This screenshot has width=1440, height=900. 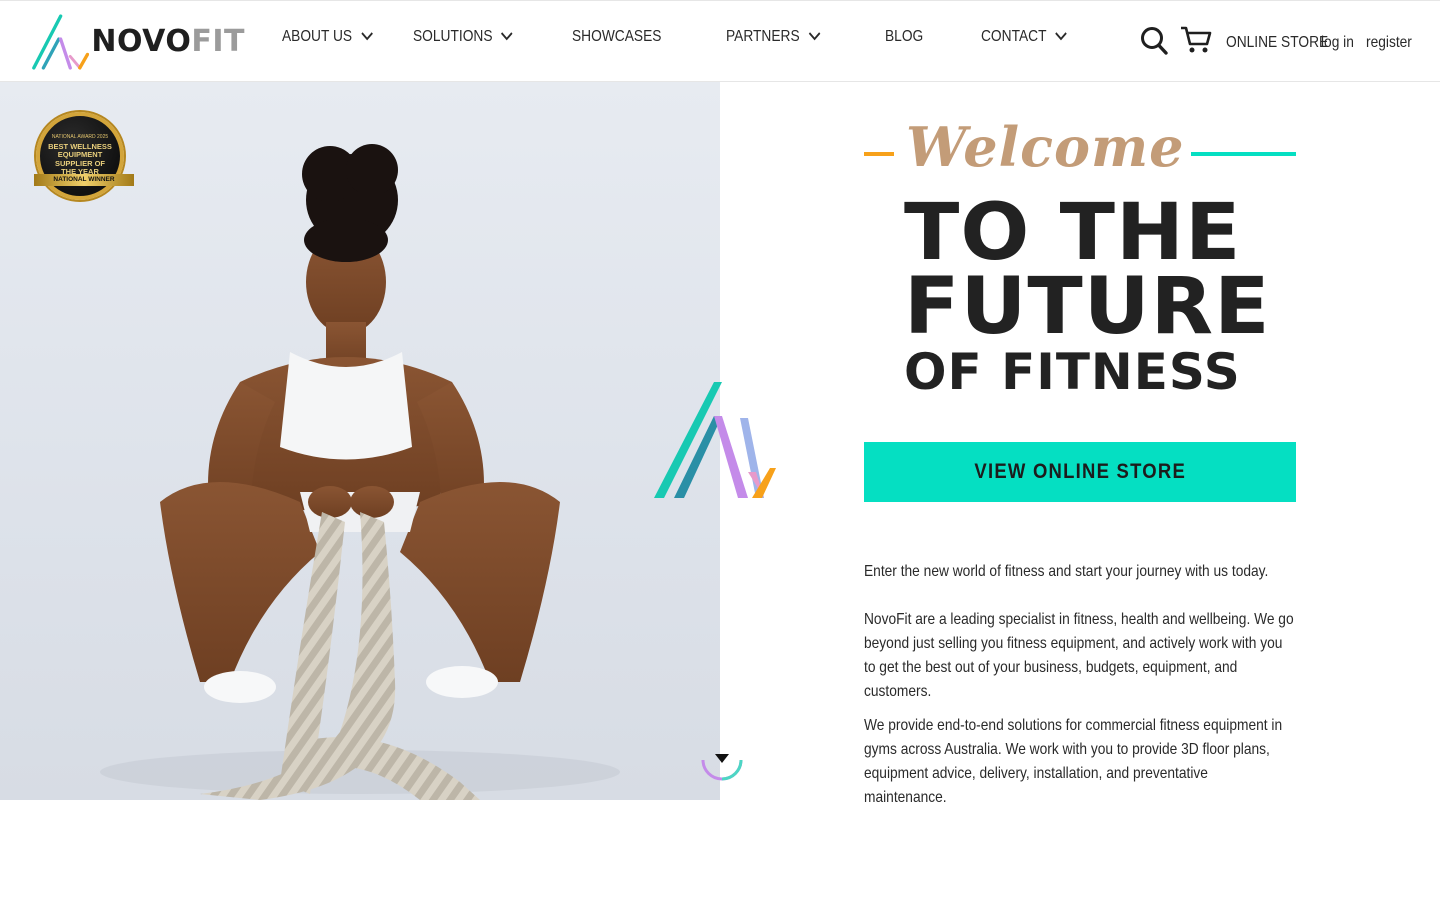 What do you see at coordinates (1014, 36) in the screenshot?
I see `nav-contact-label: CONTACT` at bounding box center [1014, 36].